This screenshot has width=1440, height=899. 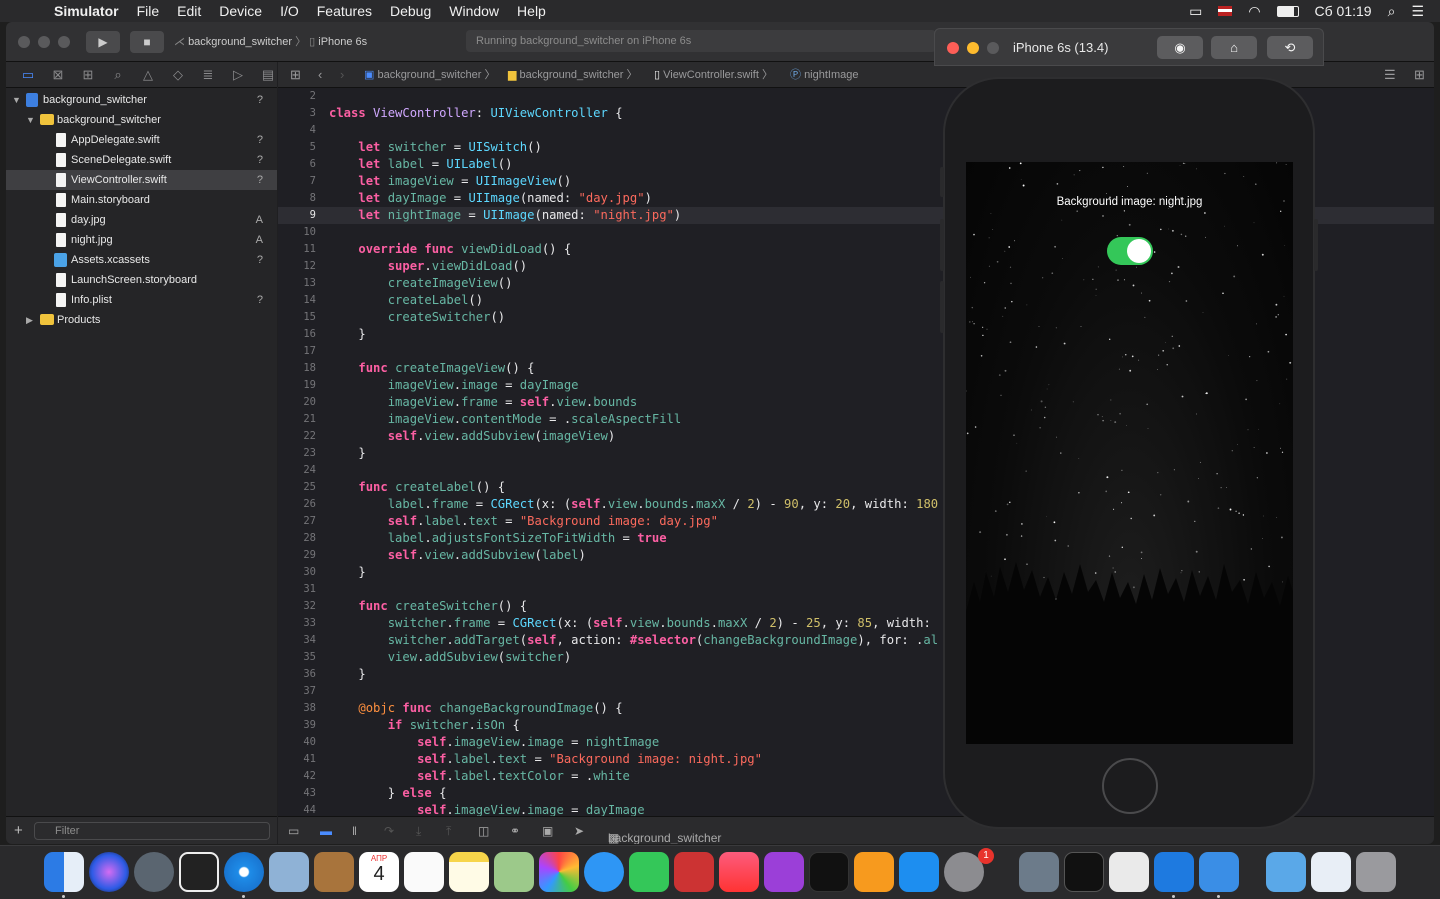 What do you see at coordinates (1419, 75) in the screenshot?
I see `add-editor-icon: ⊞` at bounding box center [1419, 75].